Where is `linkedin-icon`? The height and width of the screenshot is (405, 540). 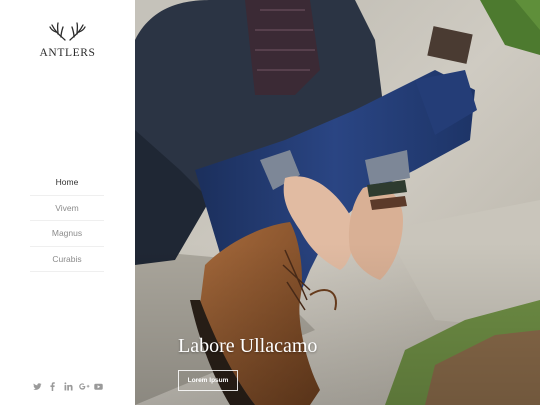
linkedin-icon is located at coordinates (68, 386).